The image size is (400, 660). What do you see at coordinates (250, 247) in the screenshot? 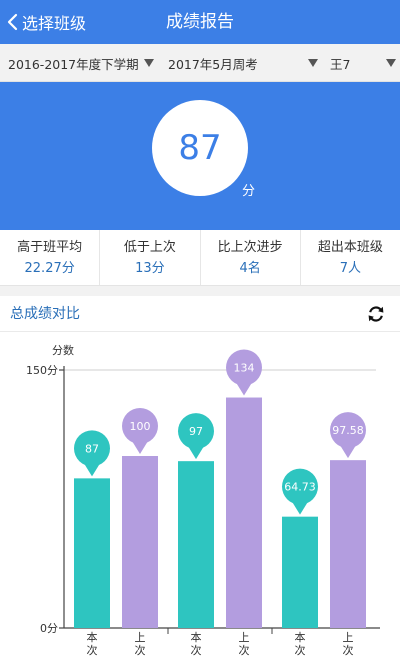
I see `stat-label: 比上次进步` at bounding box center [250, 247].